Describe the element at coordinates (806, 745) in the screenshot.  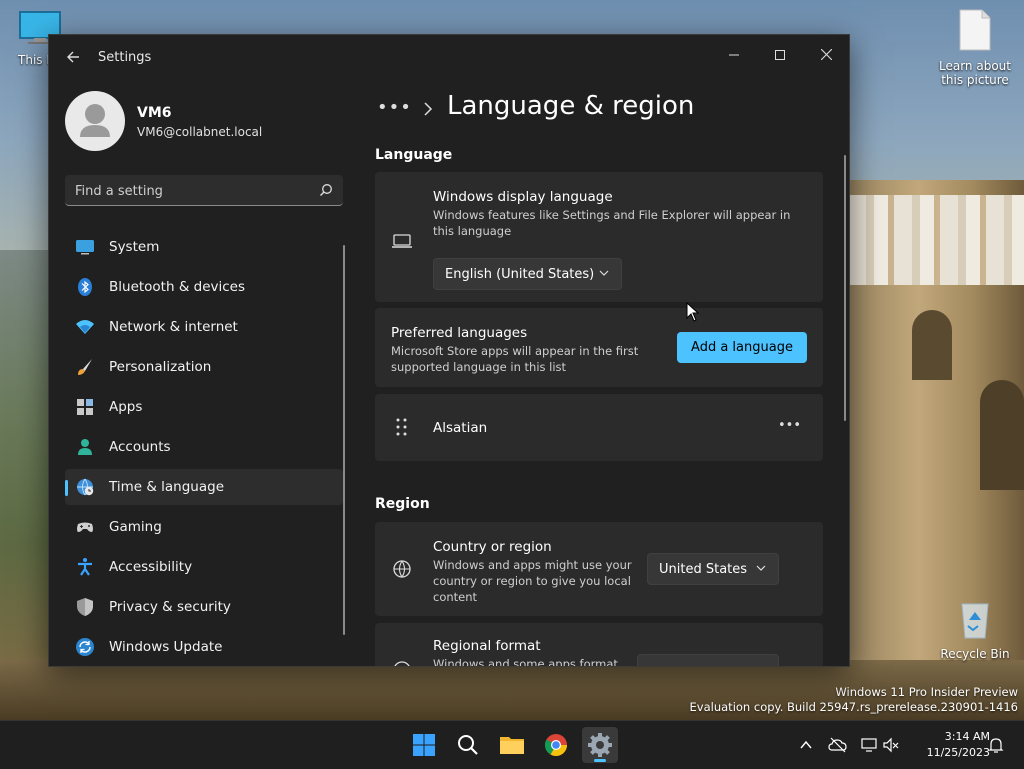
I see `chevron-up-icon` at that location.